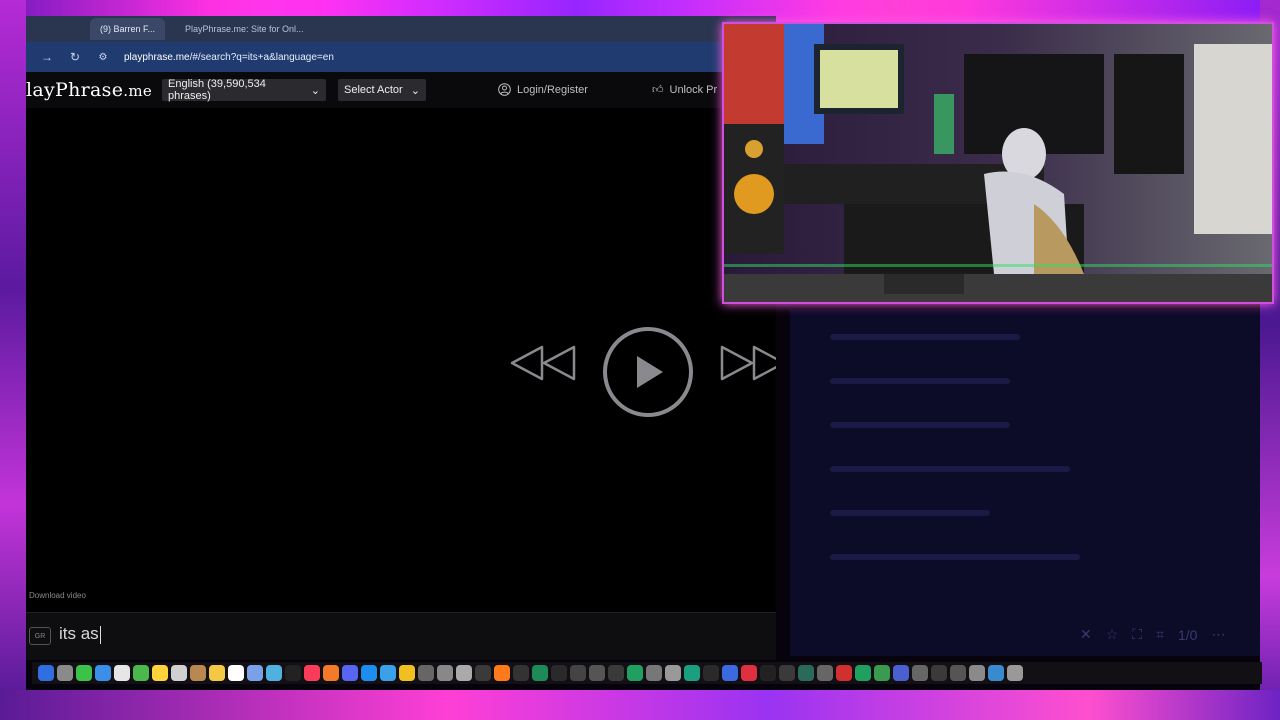  Describe the element at coordinates (244, 90) in the screenshot. I see `language-select: English (39,590,534 phrases) ⌄` at that location.